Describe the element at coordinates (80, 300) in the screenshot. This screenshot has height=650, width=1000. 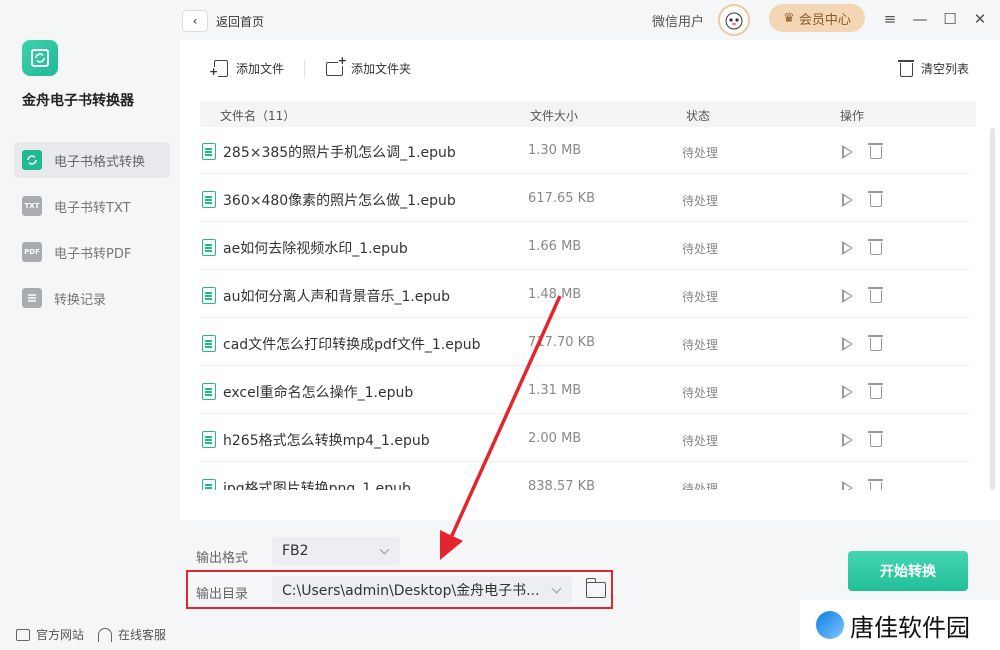
I see `sidebar-item-label: 转换记录` at that location.